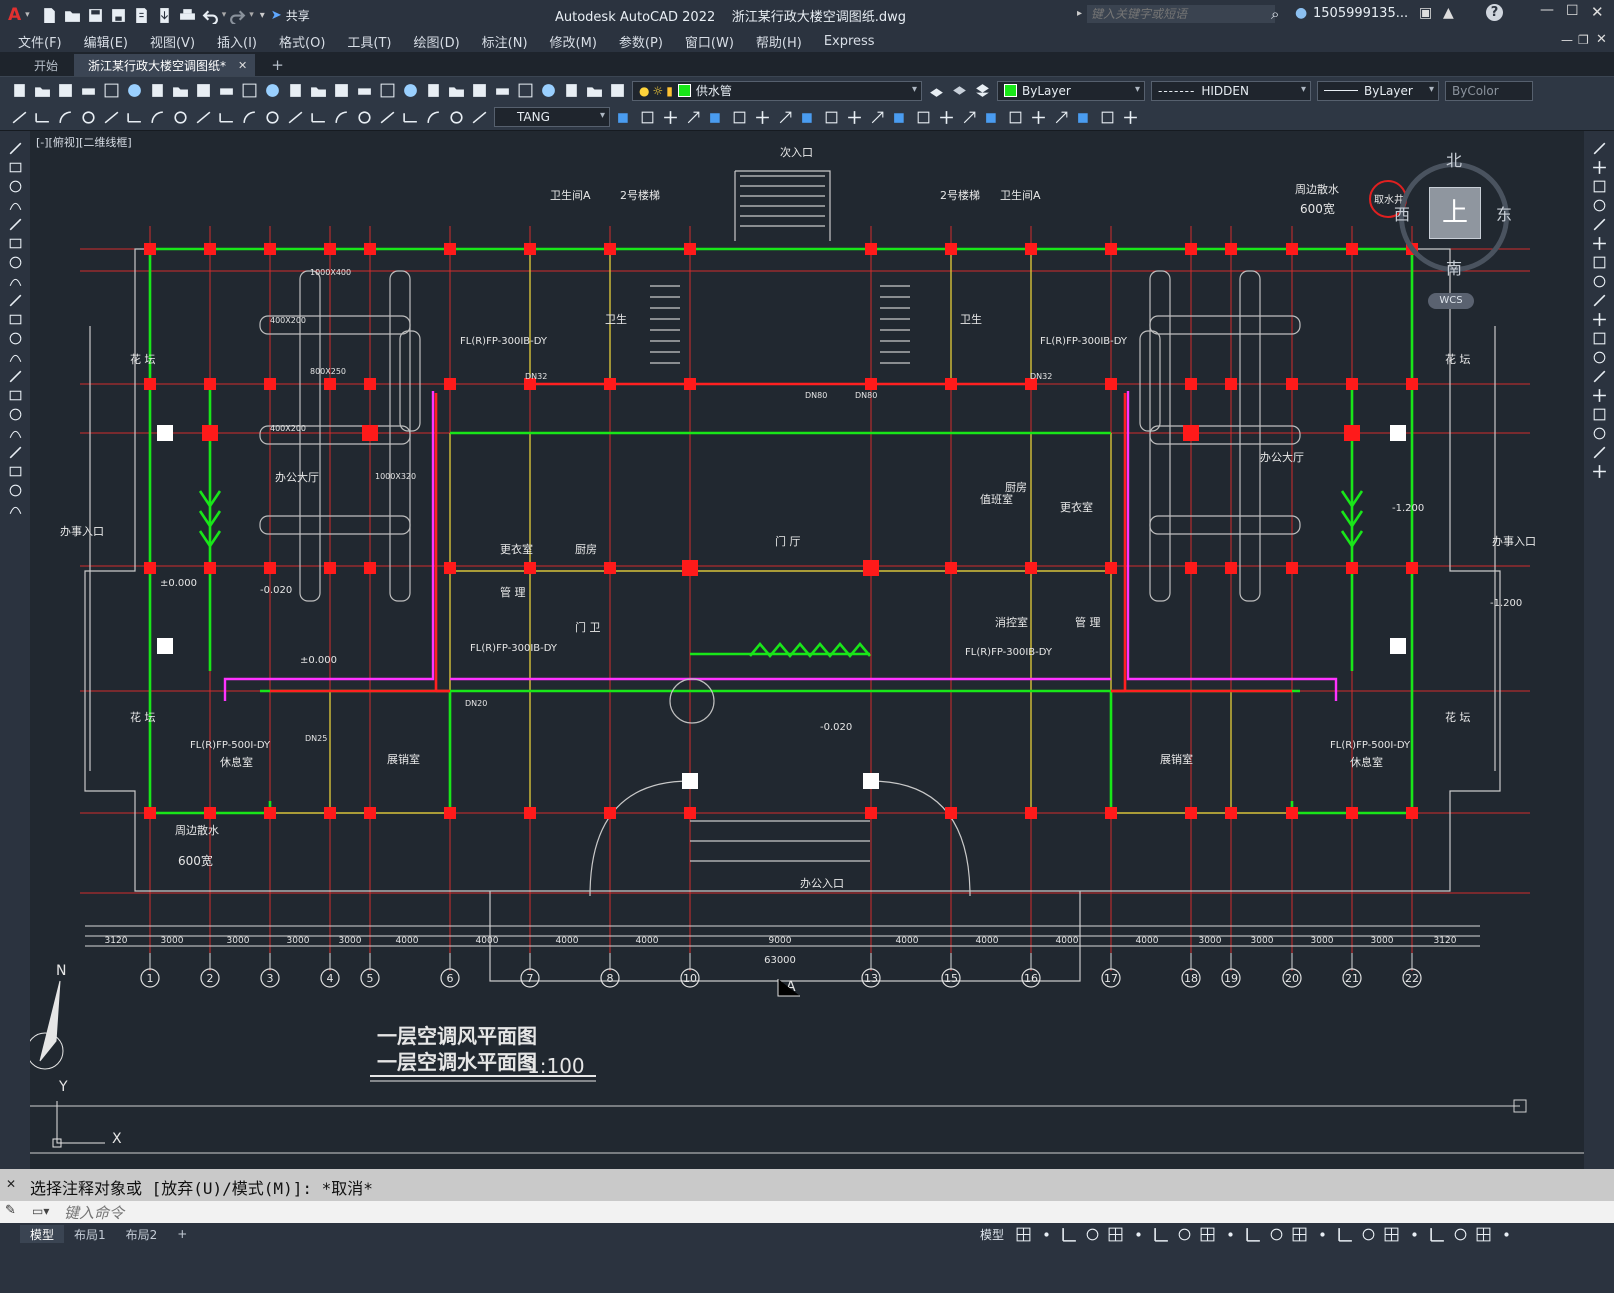  I want to click on open-web-icon, so click(141, 15).